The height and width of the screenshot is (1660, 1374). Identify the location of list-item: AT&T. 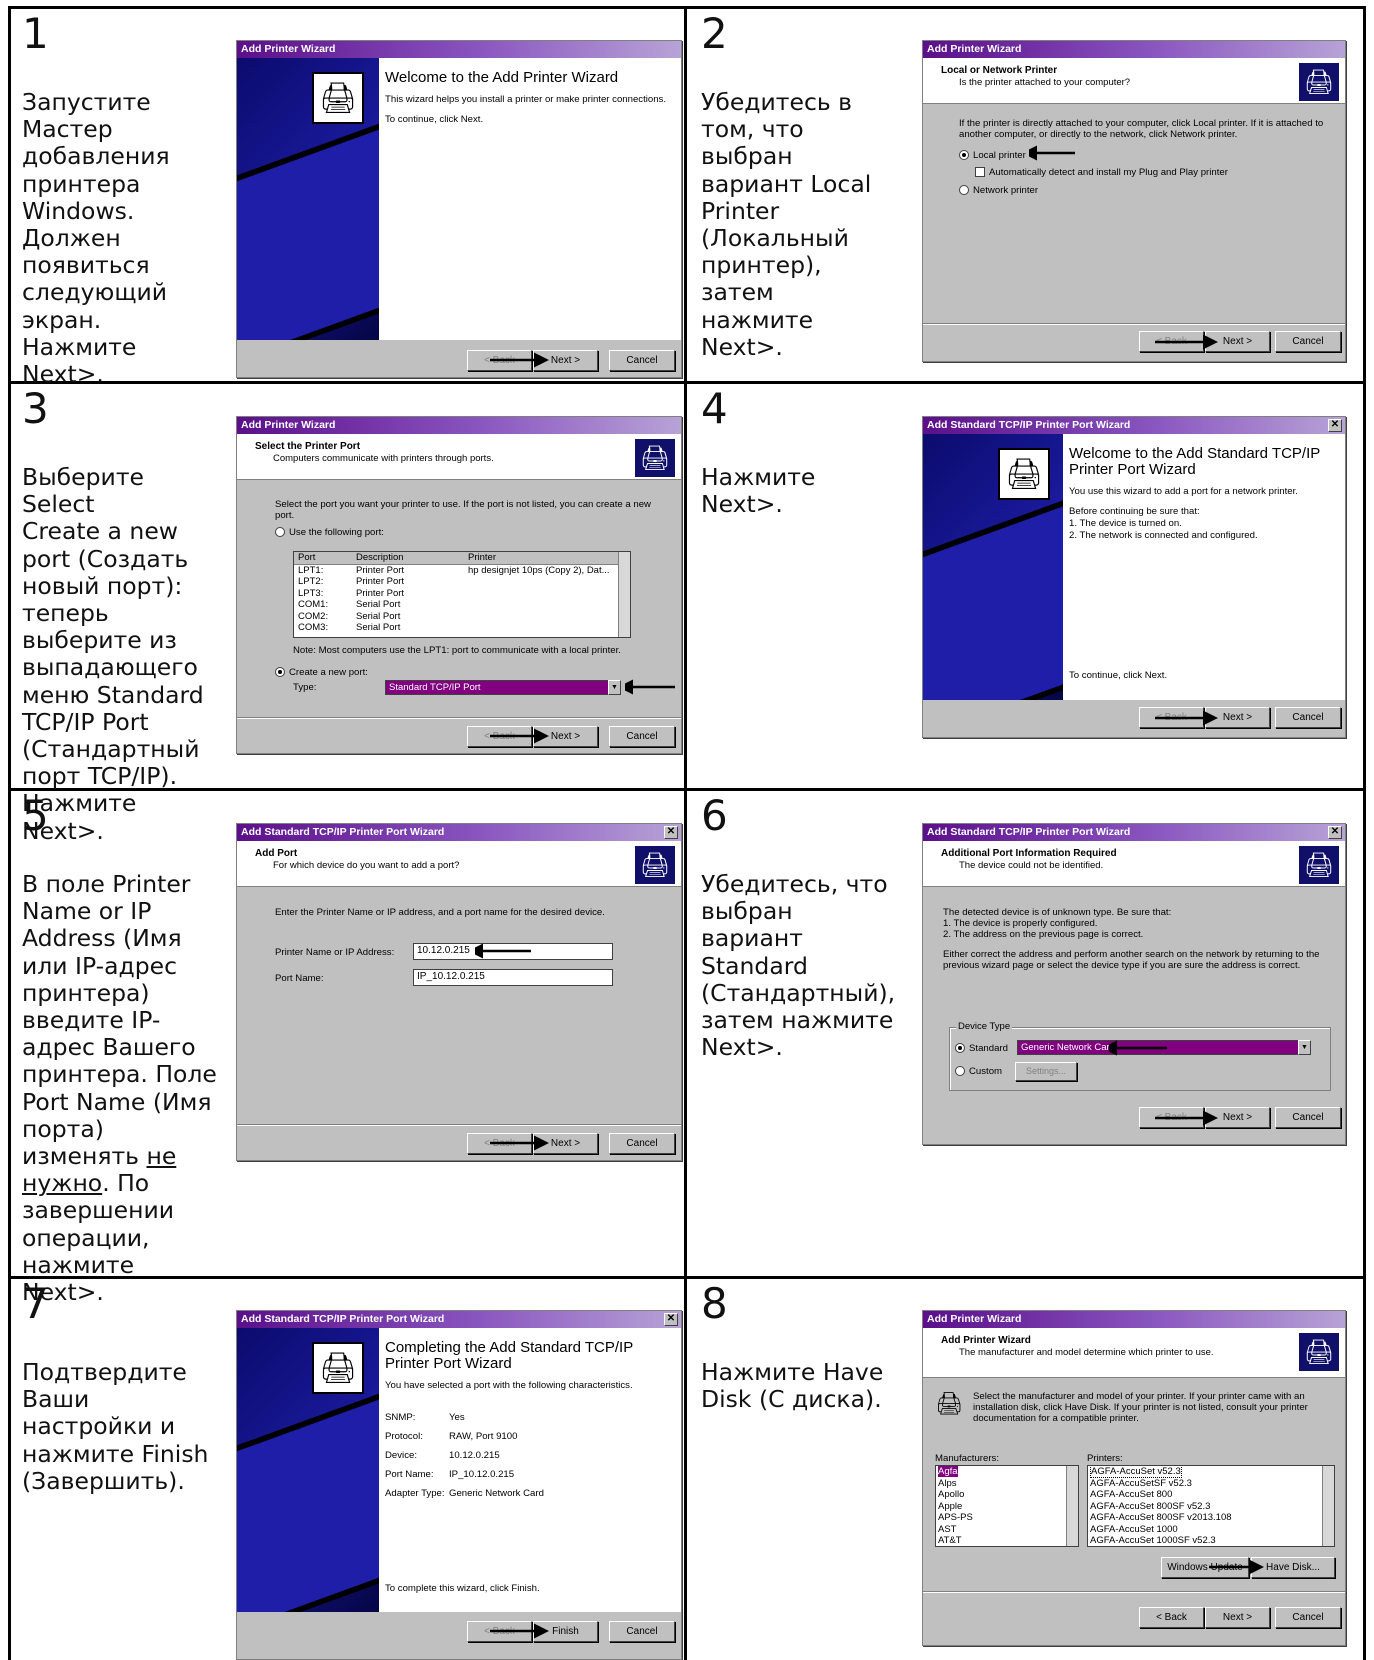
(1007, 1540).